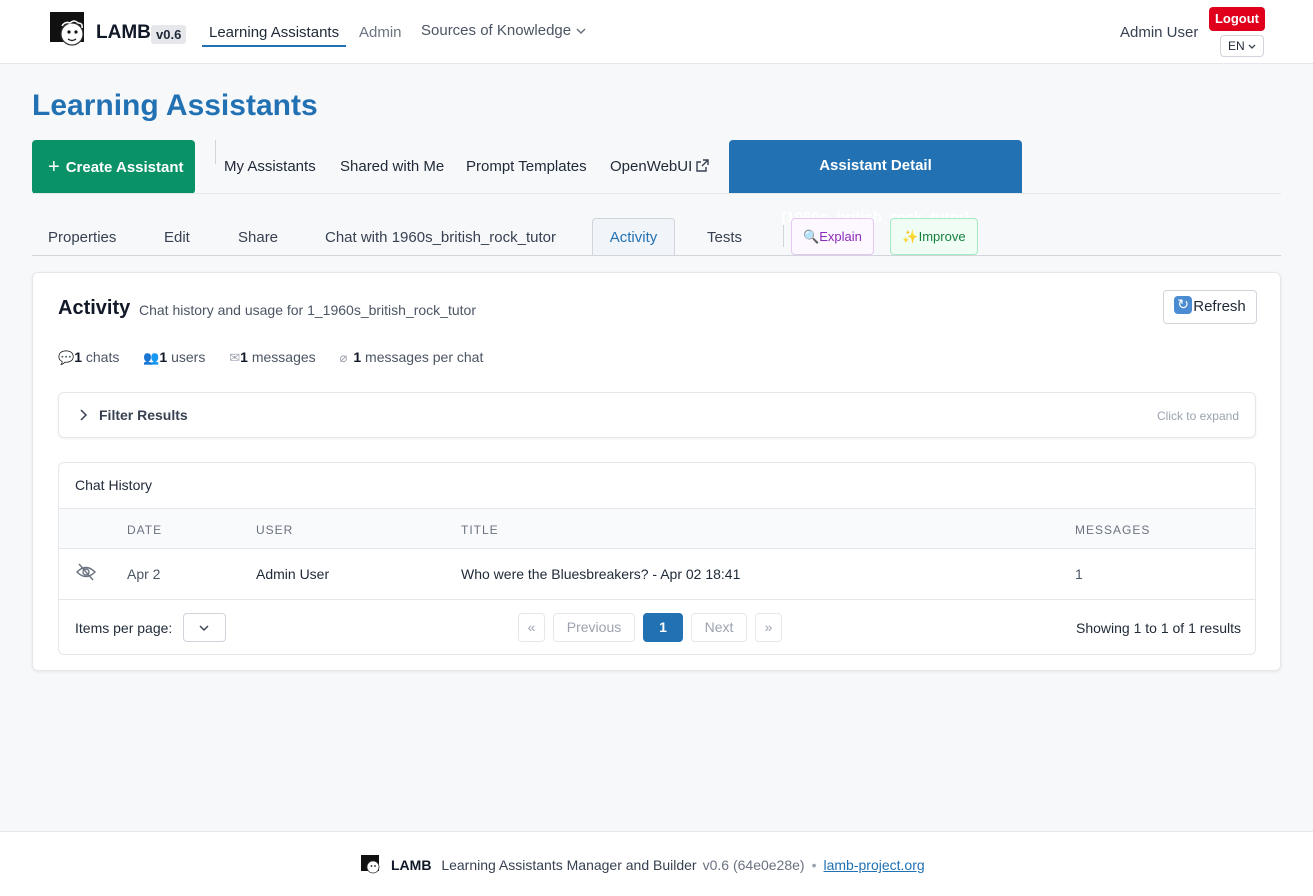 The width and height of the screenshot is (1313, 896). Describe the element at coordinates (357, 357) in the screenshot. I see `stat-mpc-value: 1` at that location.